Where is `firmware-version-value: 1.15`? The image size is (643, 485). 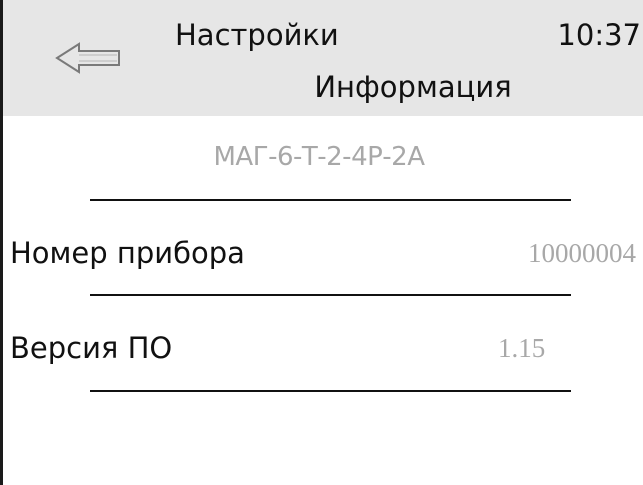
firmware-version-value: 1.15 is located at coordinates (522, 348).